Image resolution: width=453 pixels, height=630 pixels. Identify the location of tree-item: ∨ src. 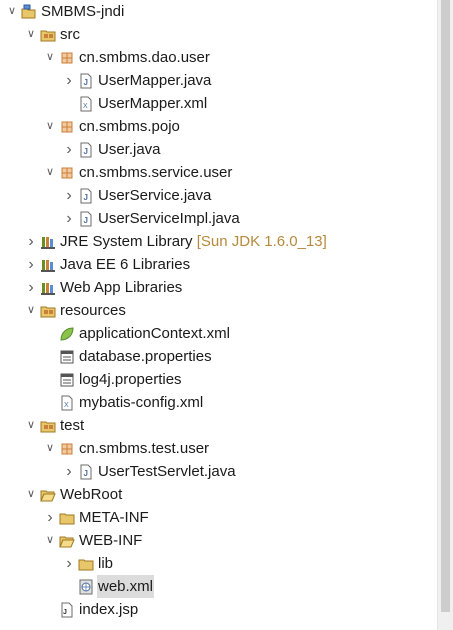
(219, 34).